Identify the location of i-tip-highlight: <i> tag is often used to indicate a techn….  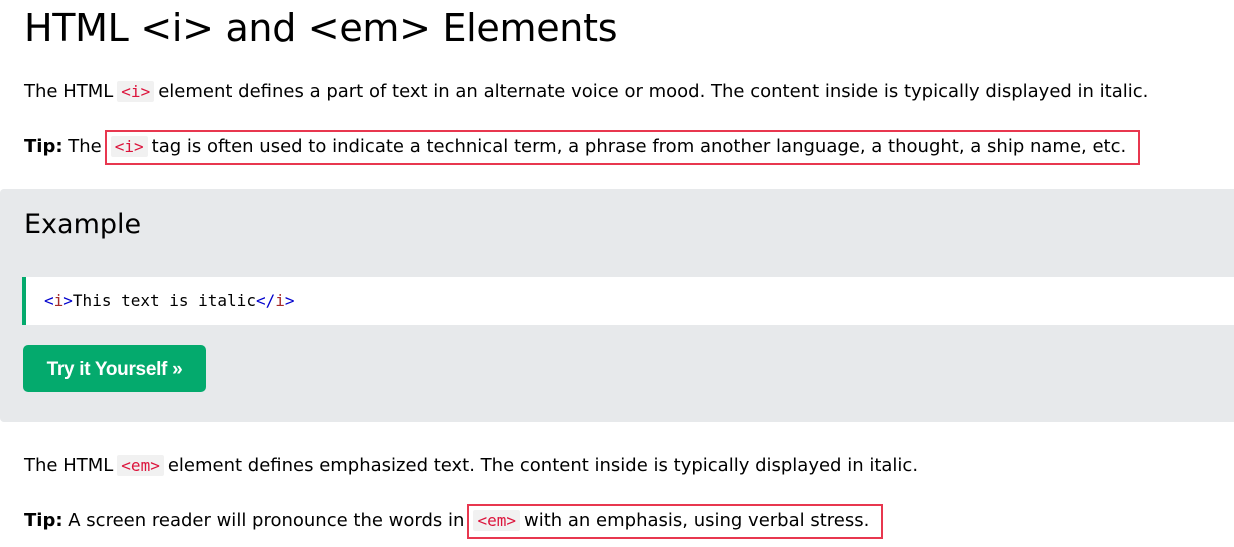
(622, 147).